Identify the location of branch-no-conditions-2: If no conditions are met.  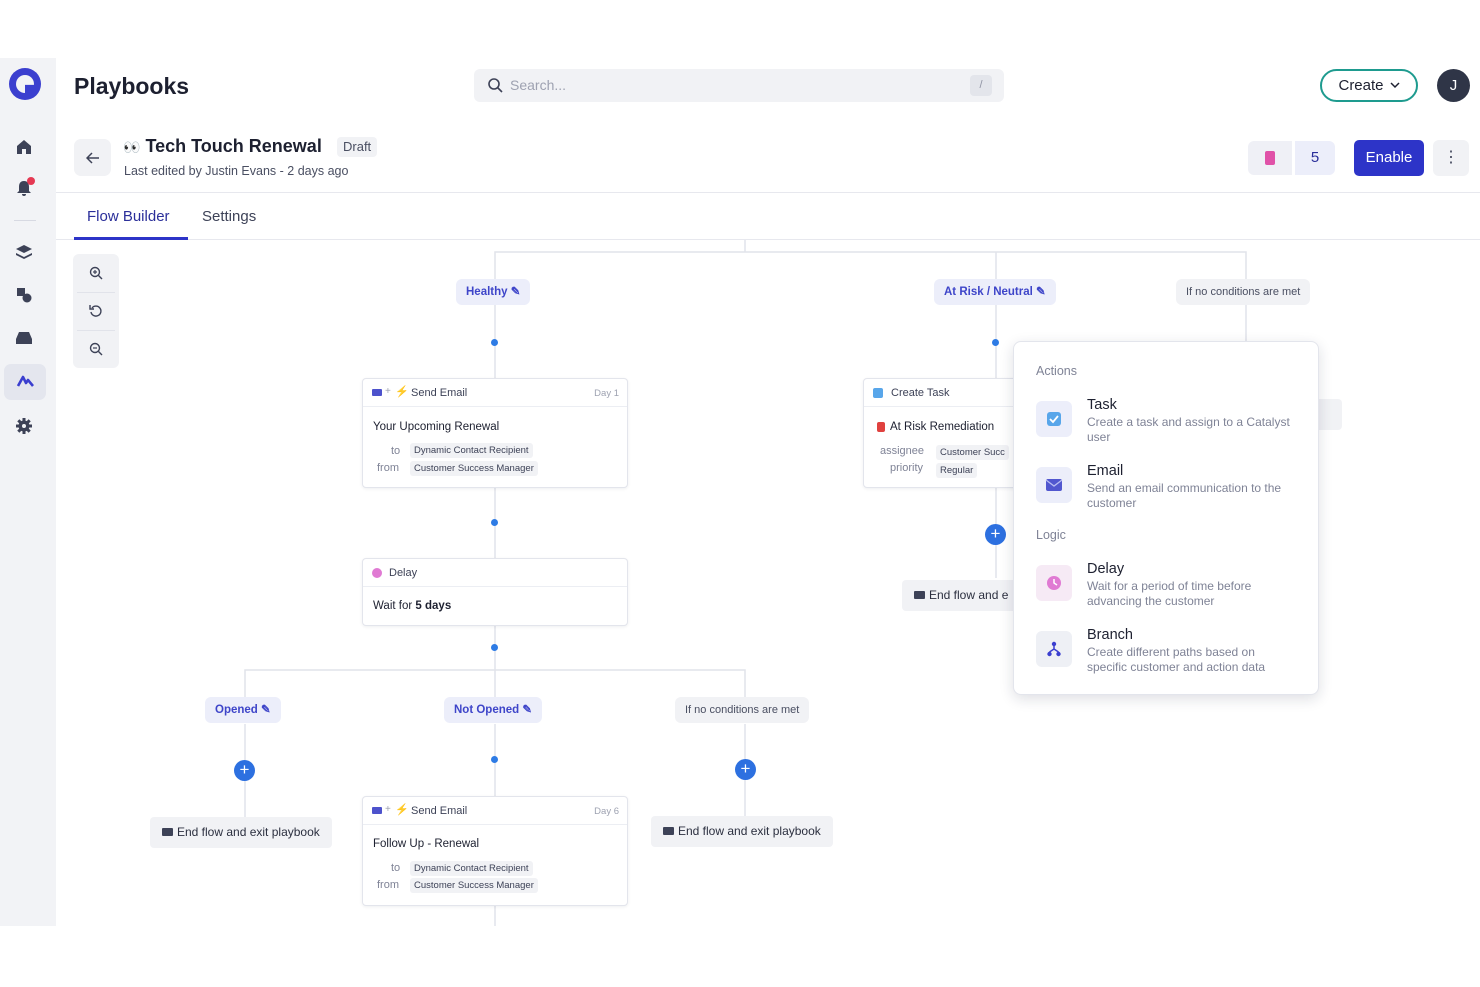
(742, 710).